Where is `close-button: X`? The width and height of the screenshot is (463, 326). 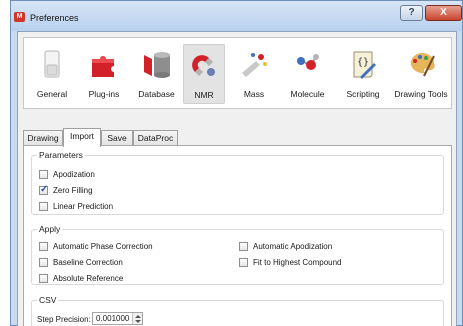
close-button: X is located at coordinates (443, 13).